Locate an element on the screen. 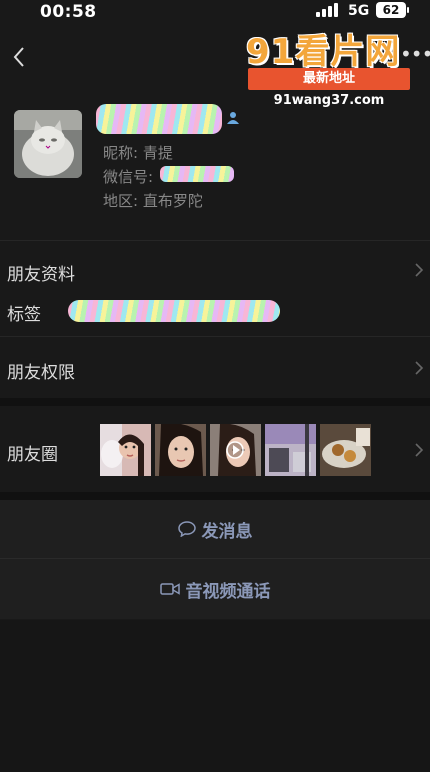 The image size is (430, 772). signal-icon is located at coordinates (327, 10).